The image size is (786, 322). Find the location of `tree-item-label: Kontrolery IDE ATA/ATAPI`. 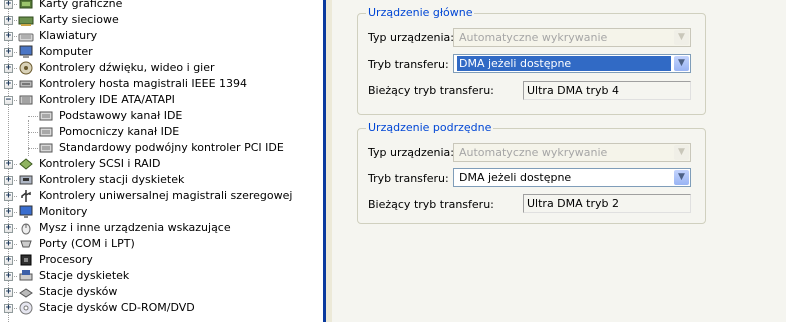

tree-item-label: Kontrolery IDE ATA/ATAPI is located at coordinates (107, 99).